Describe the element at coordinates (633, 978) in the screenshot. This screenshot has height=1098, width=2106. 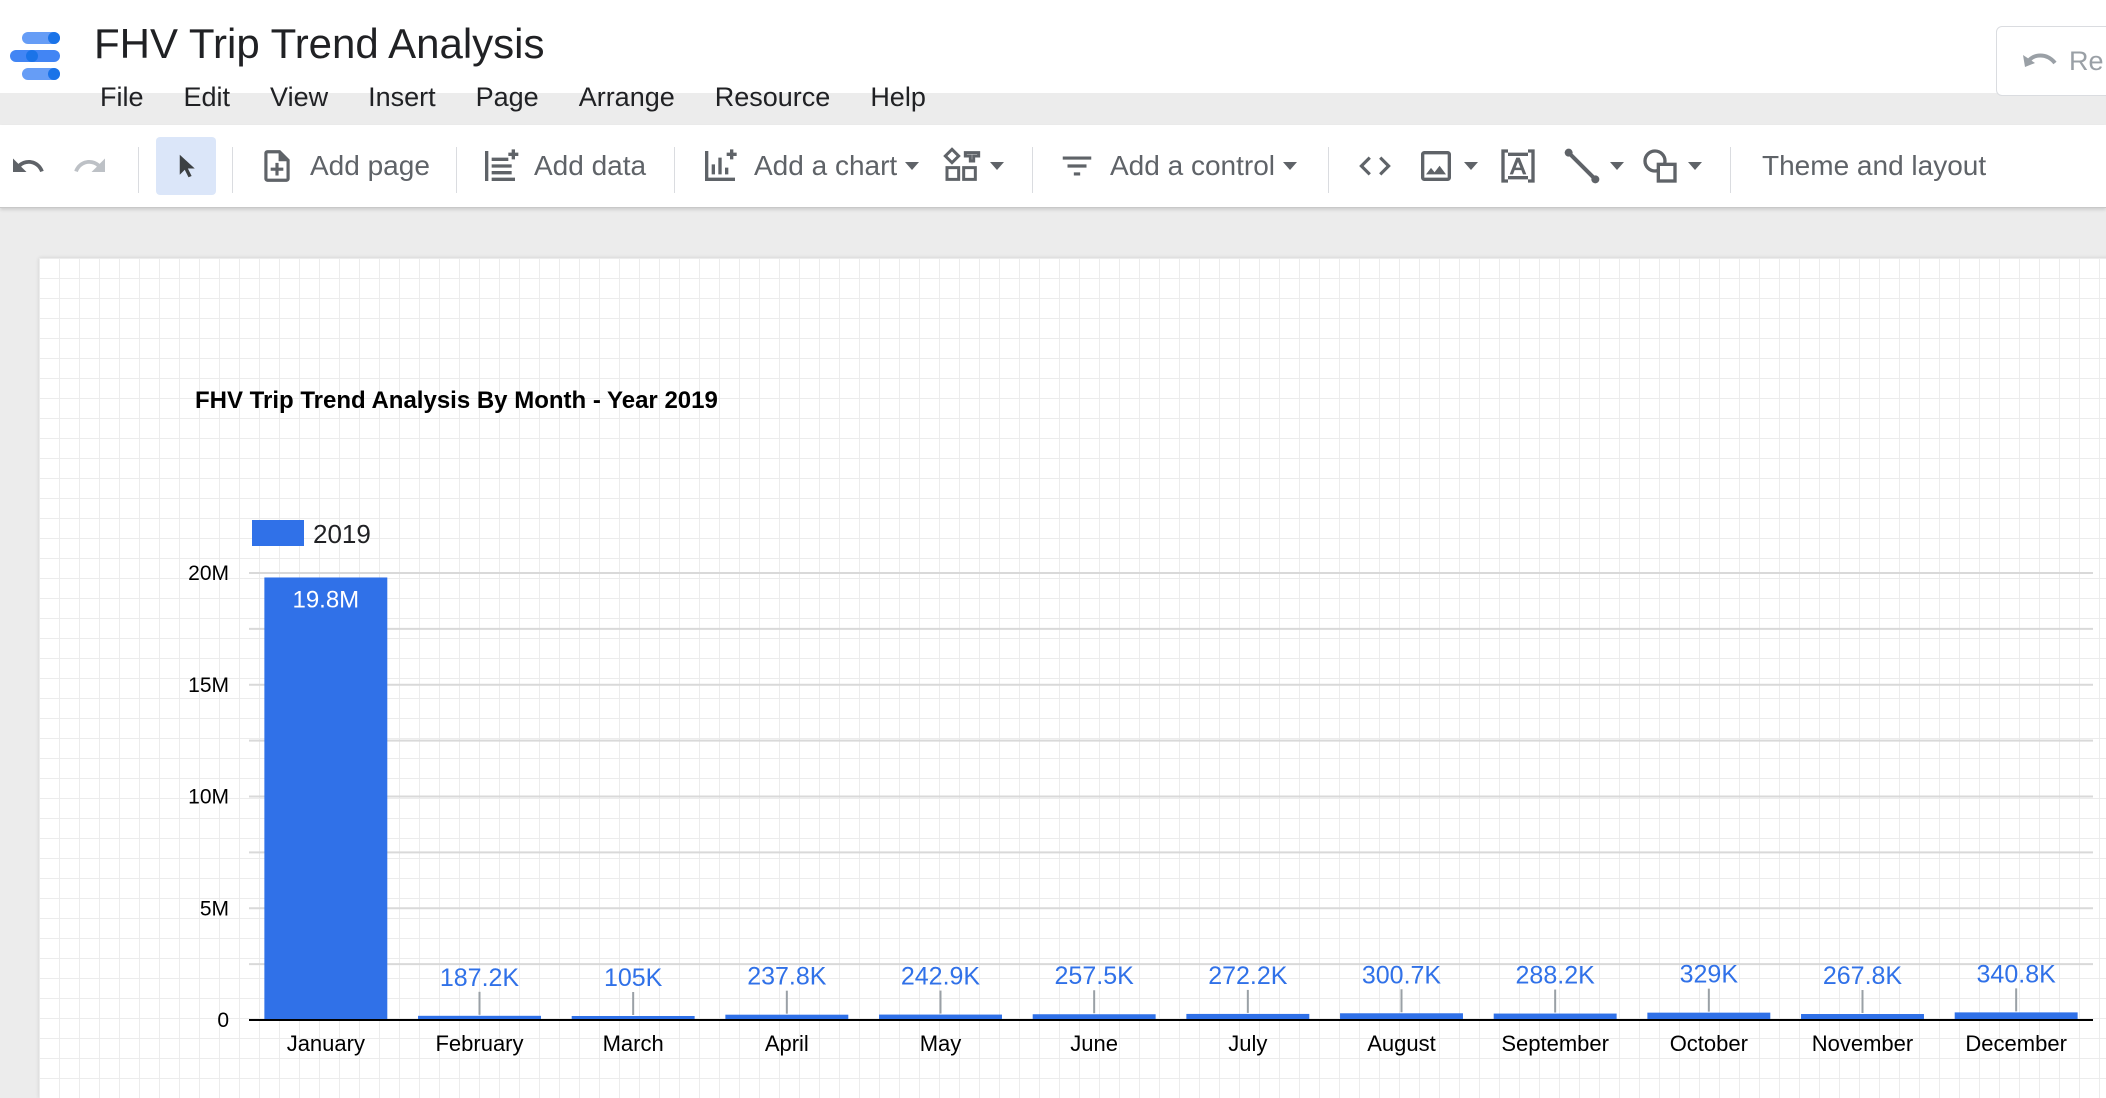
I see `data-label: 105K` at that location.